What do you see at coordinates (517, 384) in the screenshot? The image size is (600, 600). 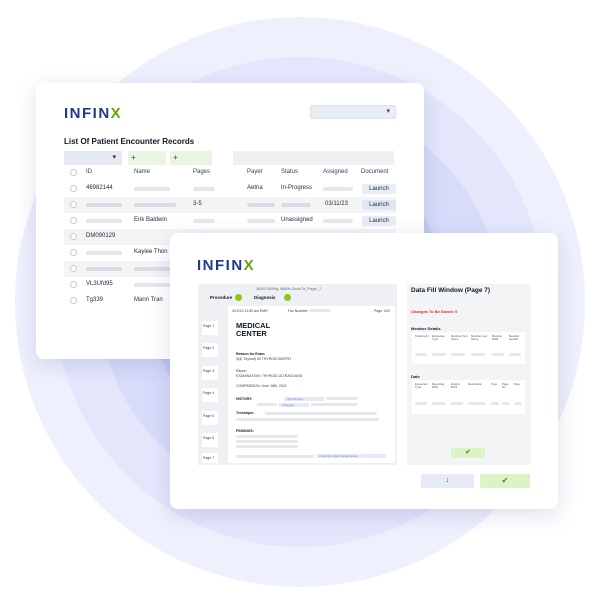 I see `date-col: Date` at bounding box center [517, 384].